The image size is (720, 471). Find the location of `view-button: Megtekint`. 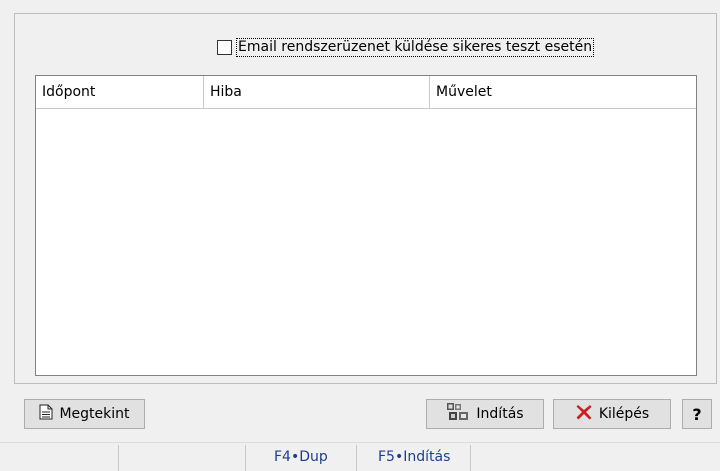

view-button: Megtekint is located at coordinates (84, 414).